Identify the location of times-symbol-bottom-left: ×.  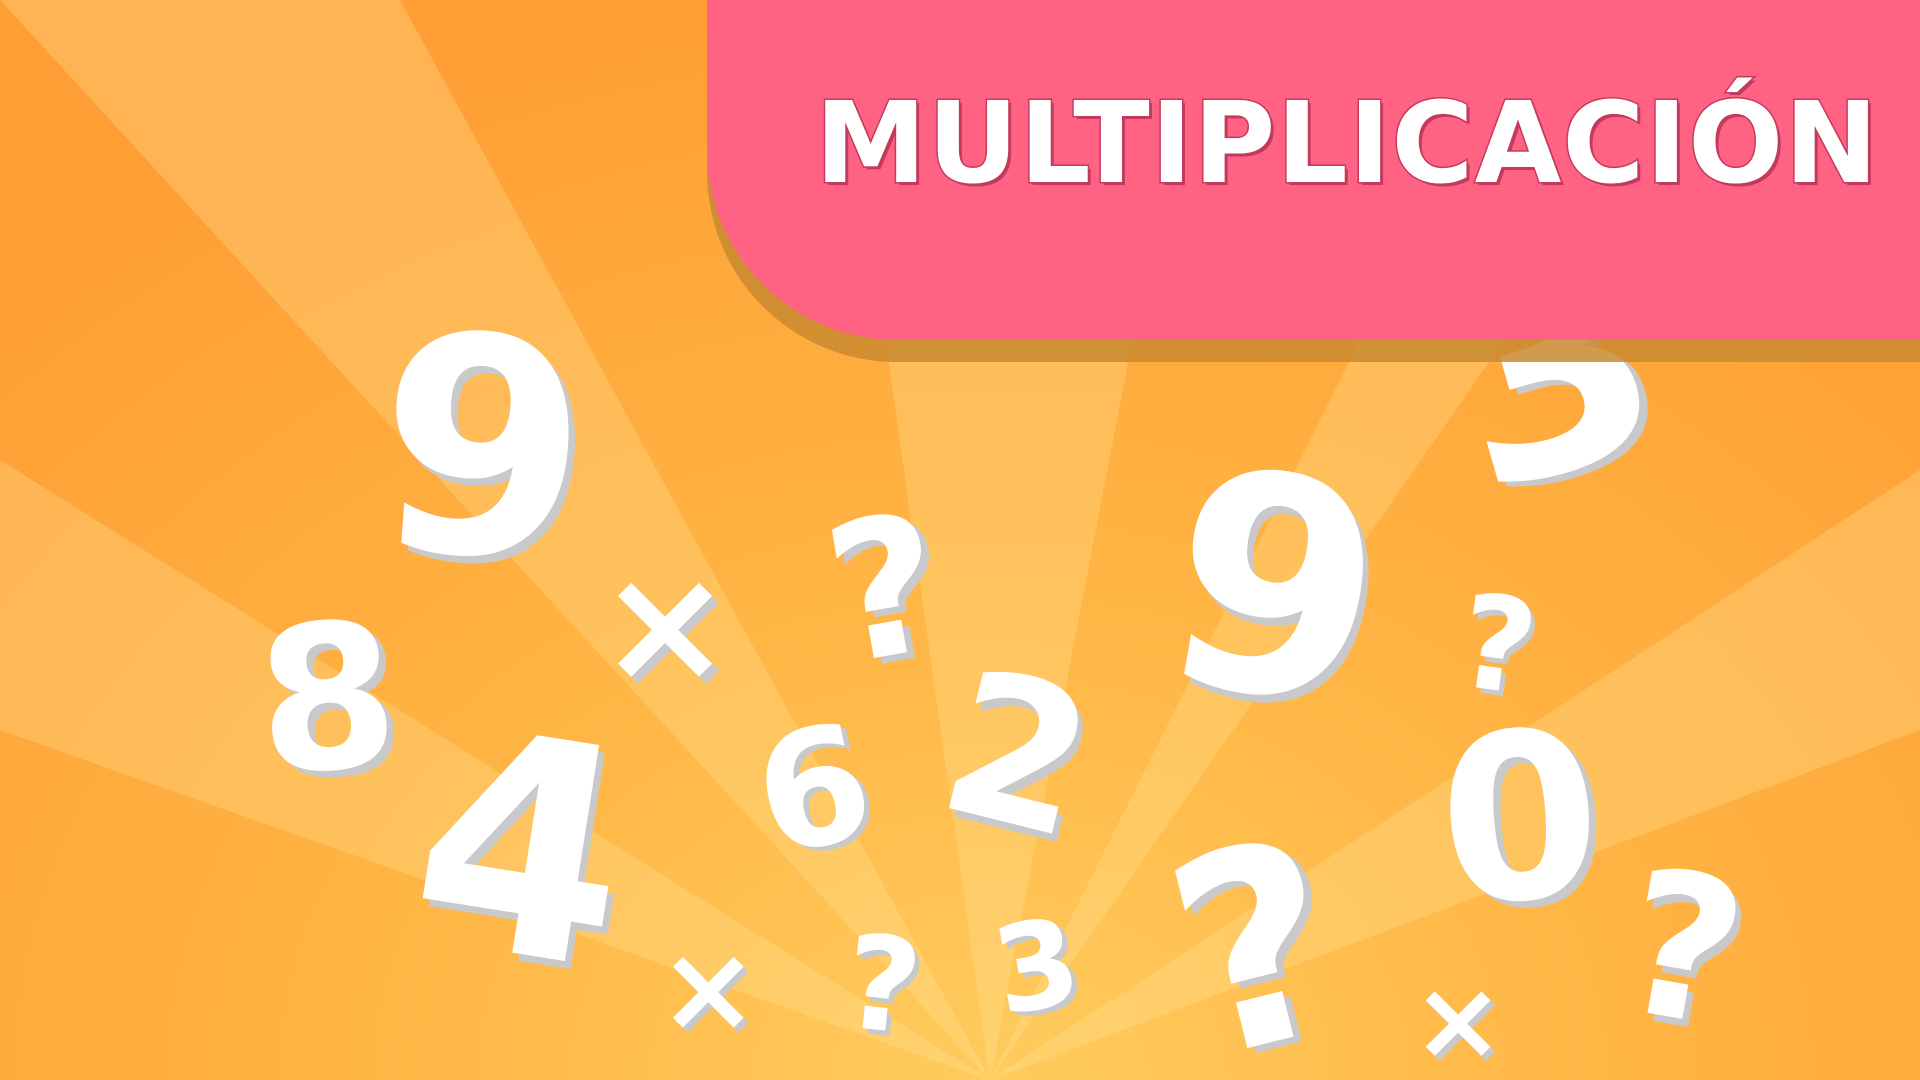
(708, 989).